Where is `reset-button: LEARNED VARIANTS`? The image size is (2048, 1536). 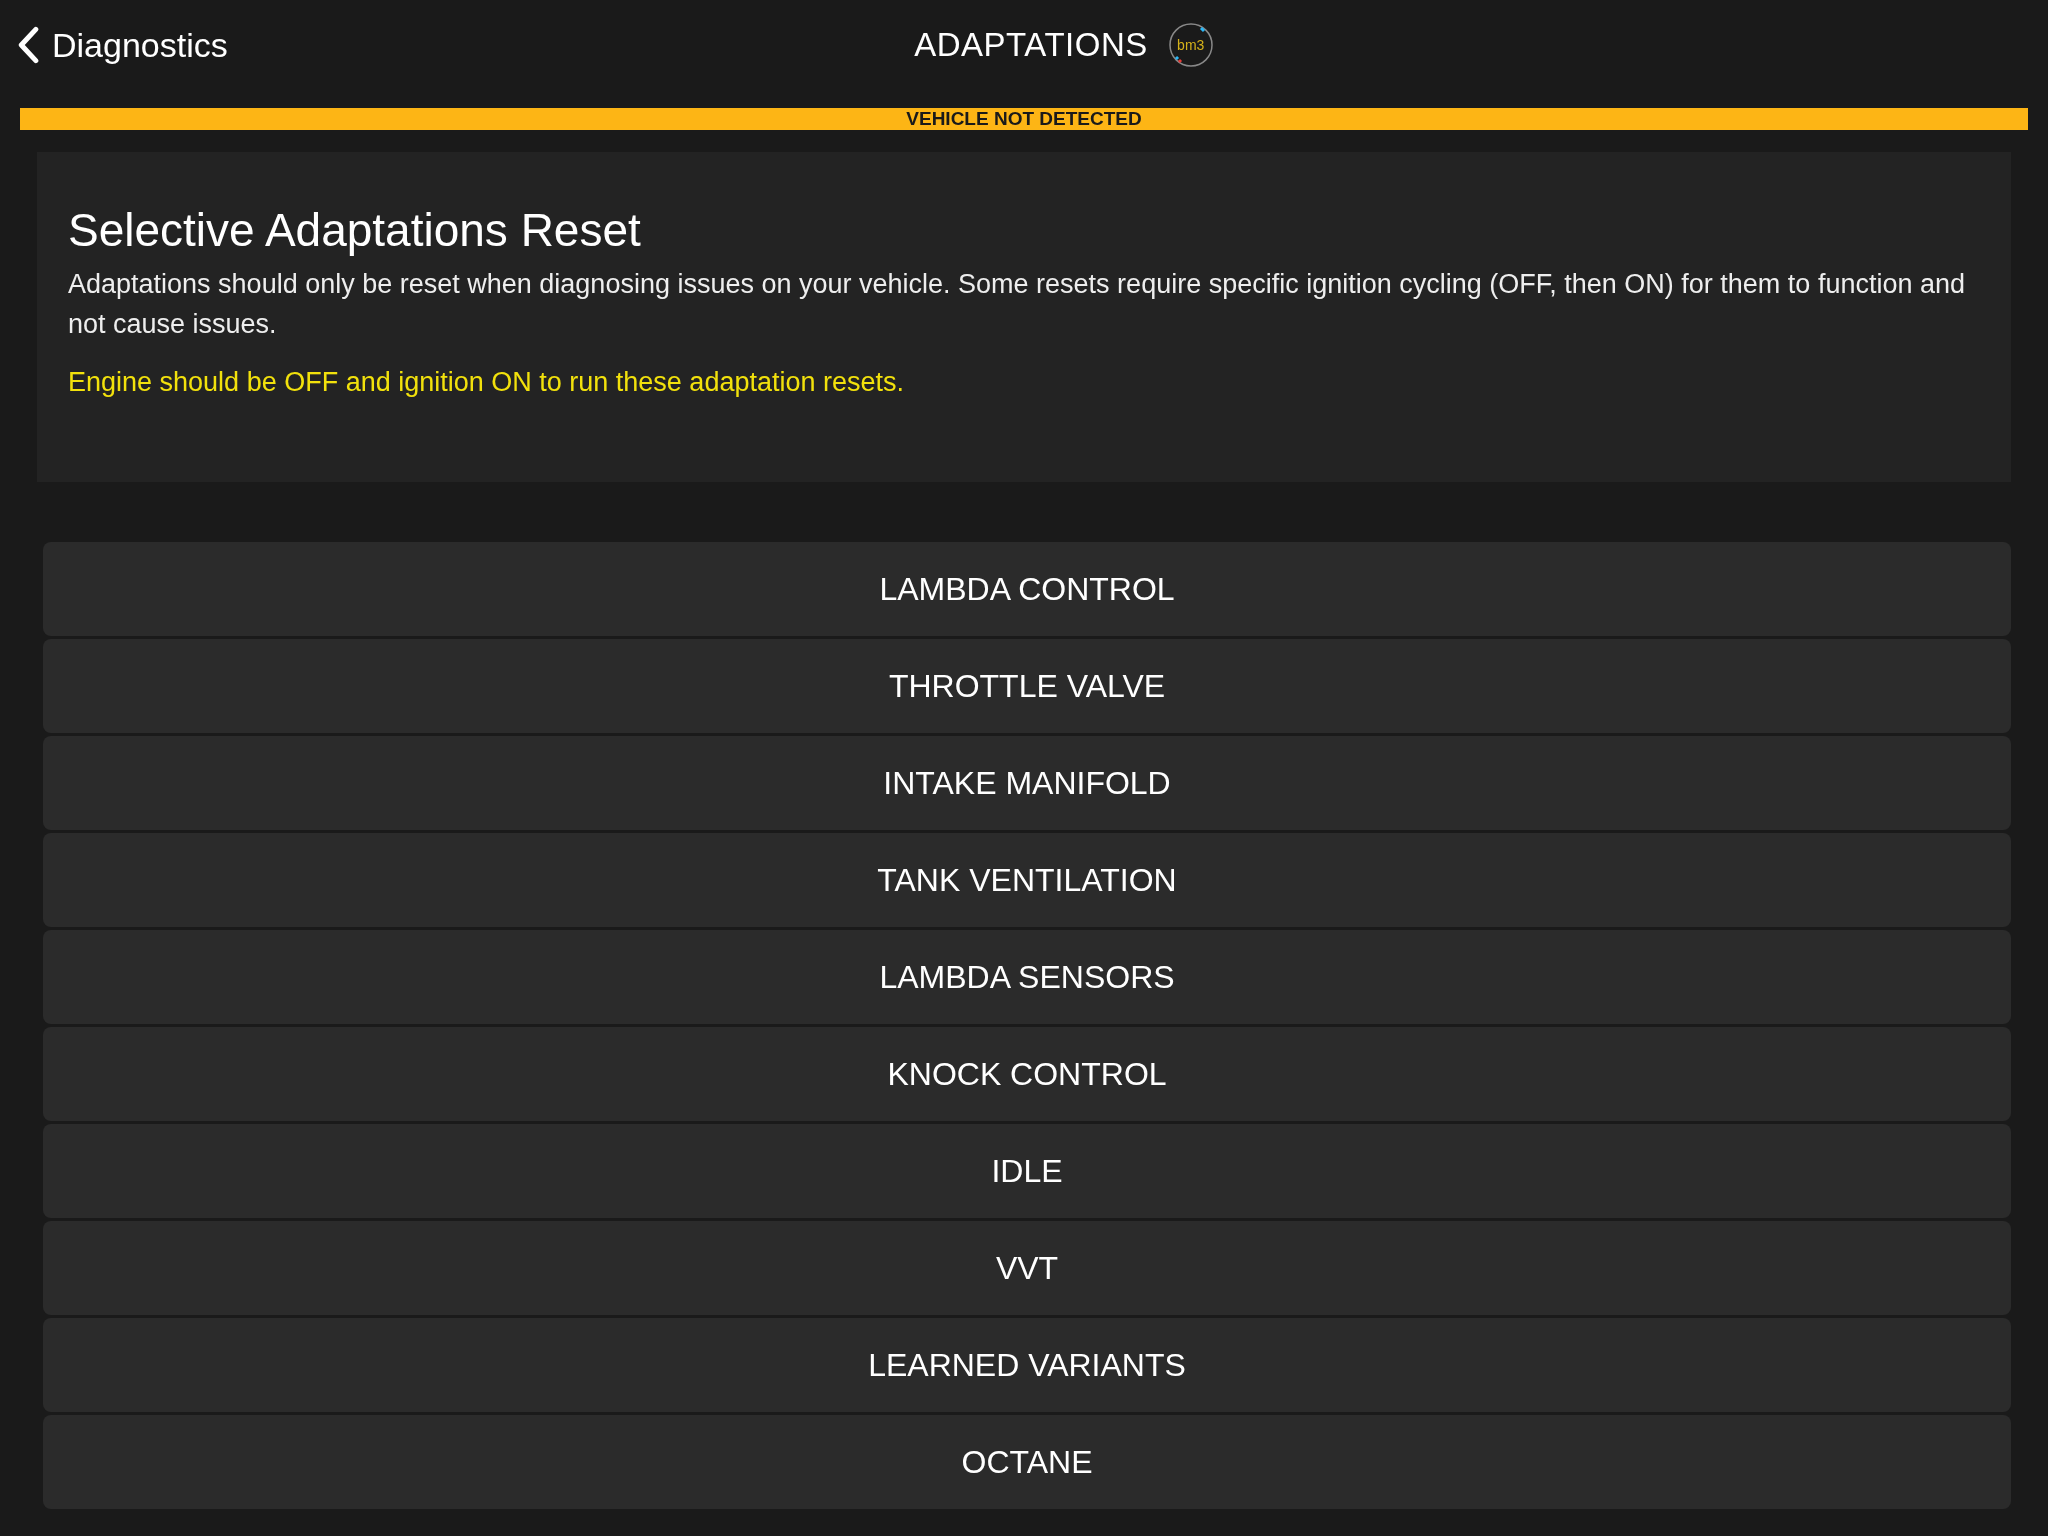 reset-button: LEARNED VARIANTS is located at coordinates (1027, 1365).